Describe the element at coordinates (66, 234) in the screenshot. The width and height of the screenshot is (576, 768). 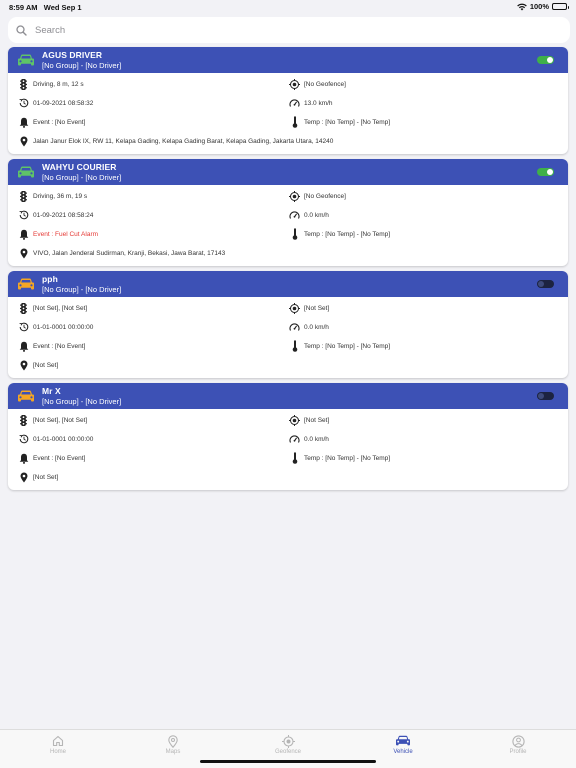
I see `vehicle-event: Event : Fuel Cut Alarm` at that location.